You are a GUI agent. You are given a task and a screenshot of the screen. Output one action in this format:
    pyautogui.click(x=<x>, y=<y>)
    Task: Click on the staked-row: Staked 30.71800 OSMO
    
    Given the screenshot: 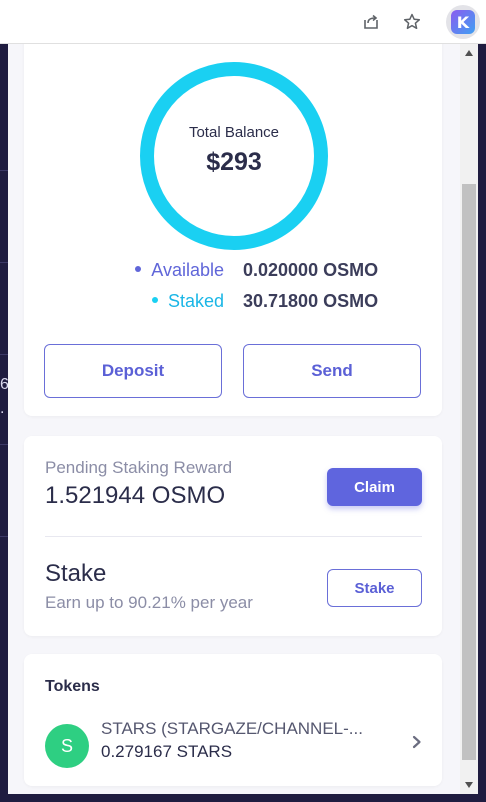 What is the action you would take?
    pyautogui.click(x=233, y=303)
    